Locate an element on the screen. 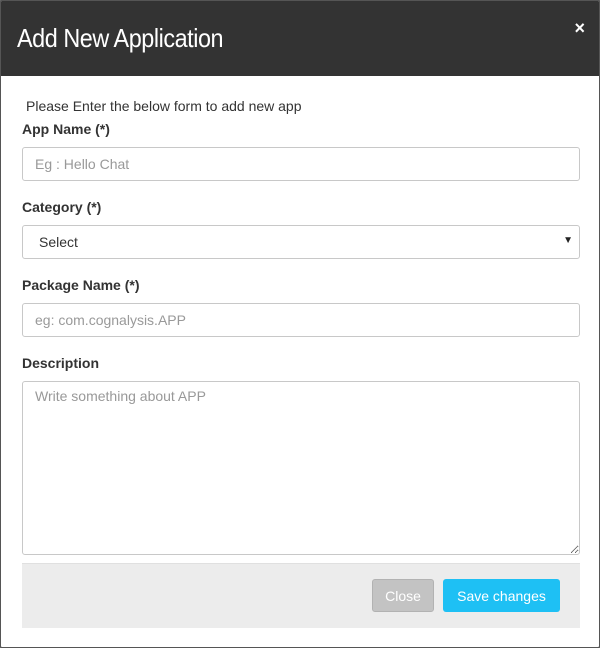 The width and height of the screenshot is (600, 648). save-changes-button: Save changes is located at coordinates (501, 595).